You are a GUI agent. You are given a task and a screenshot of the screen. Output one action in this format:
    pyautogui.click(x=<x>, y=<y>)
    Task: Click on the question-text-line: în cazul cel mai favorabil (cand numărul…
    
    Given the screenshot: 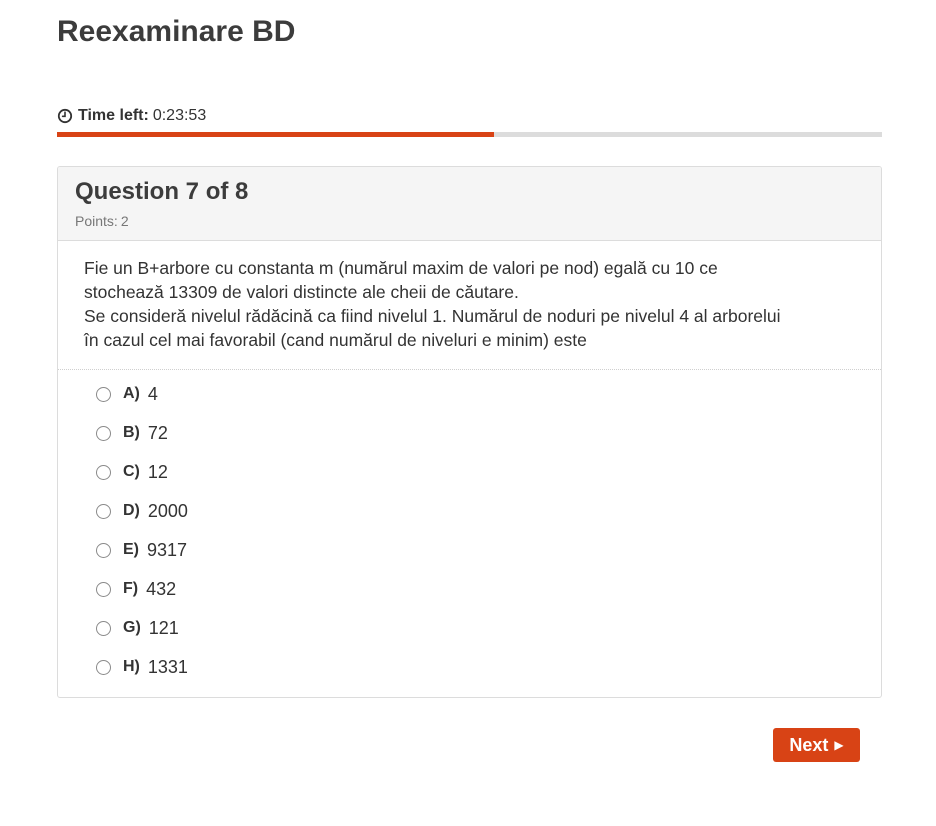 What is the action you would take?
    pyautogui.click(x=335, y=340)
    